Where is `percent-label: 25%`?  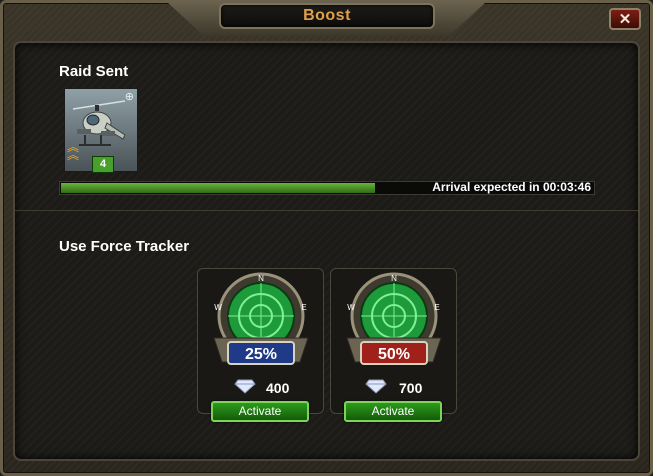
percent-label: 25% is located at coordinates (261, 354).